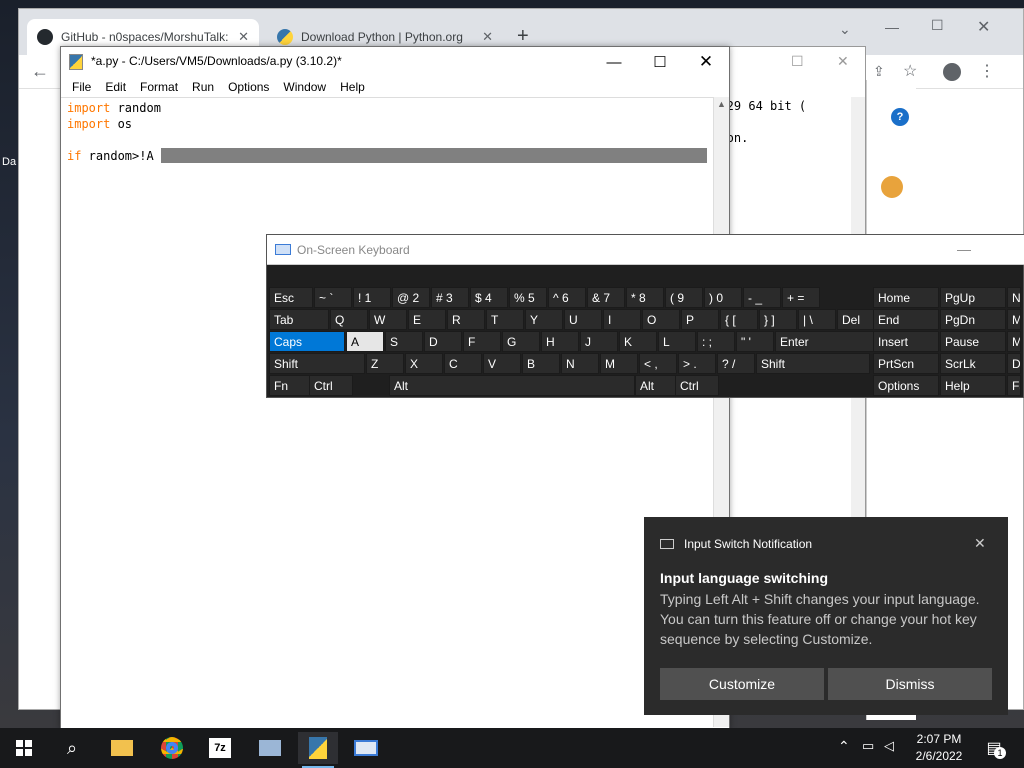 The image size is (1024, 768). Describe the element at coordinates (973, 297) in the screenshot. I see `osk-nav-key: PgUp` at that location.